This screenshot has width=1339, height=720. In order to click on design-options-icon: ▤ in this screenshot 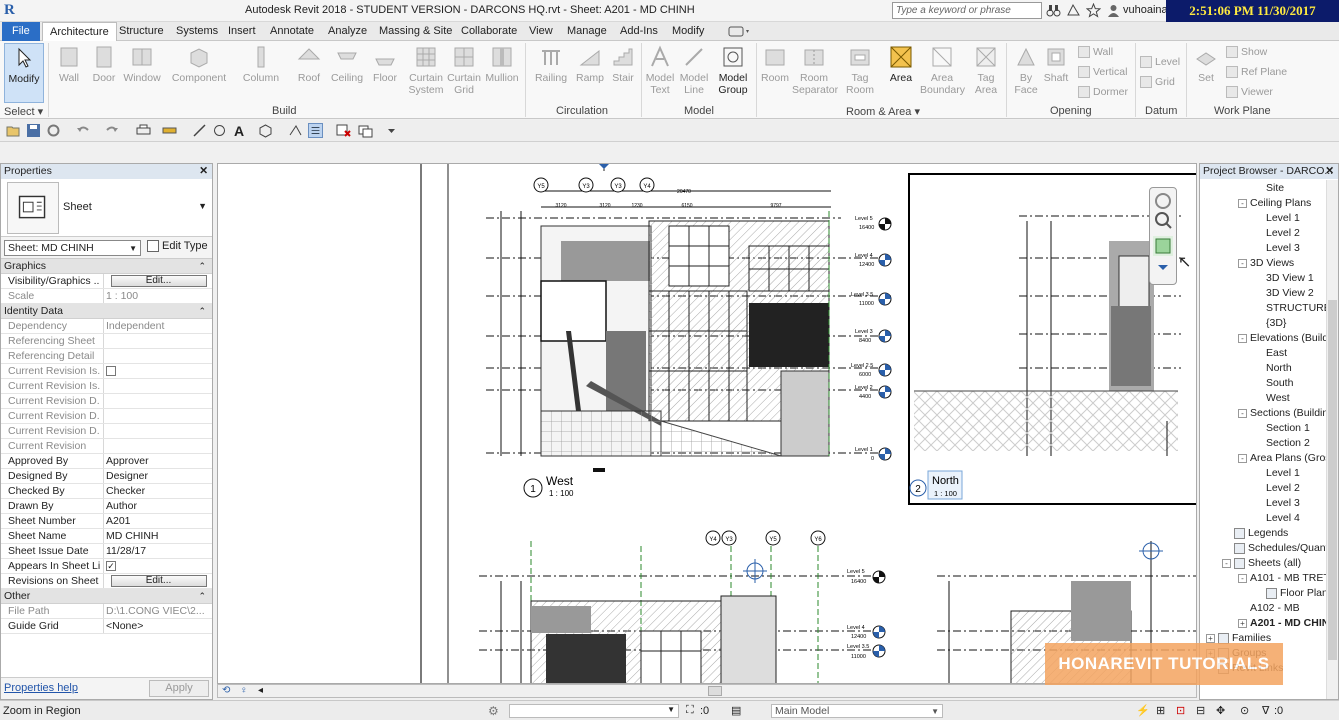, I will do `click(736, 710)`.